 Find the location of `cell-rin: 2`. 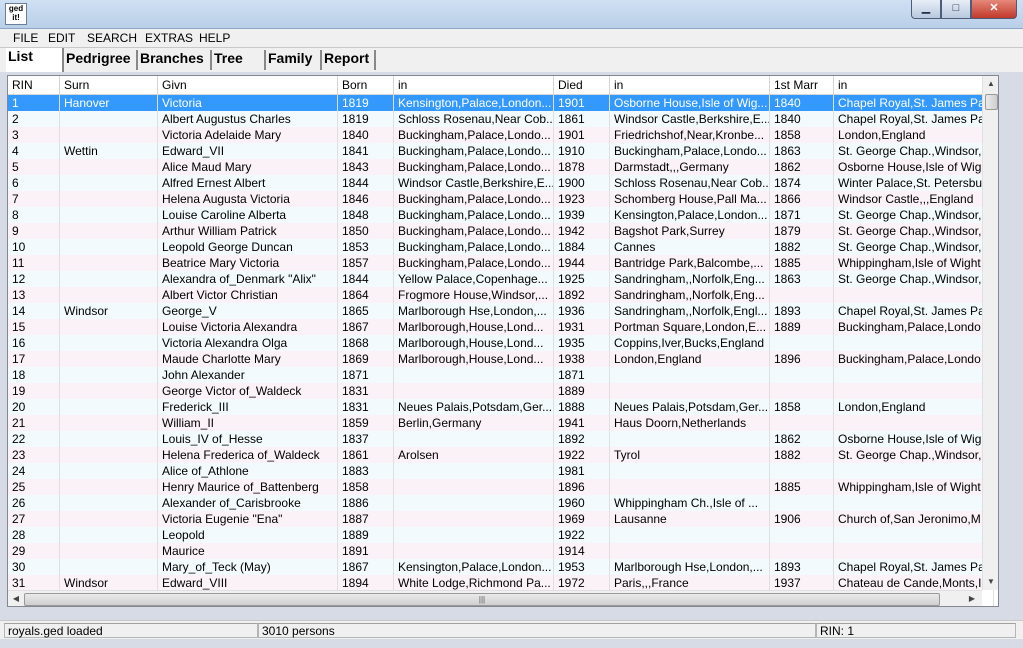

cell-rin: 2 is located at coordinates (34, 119).